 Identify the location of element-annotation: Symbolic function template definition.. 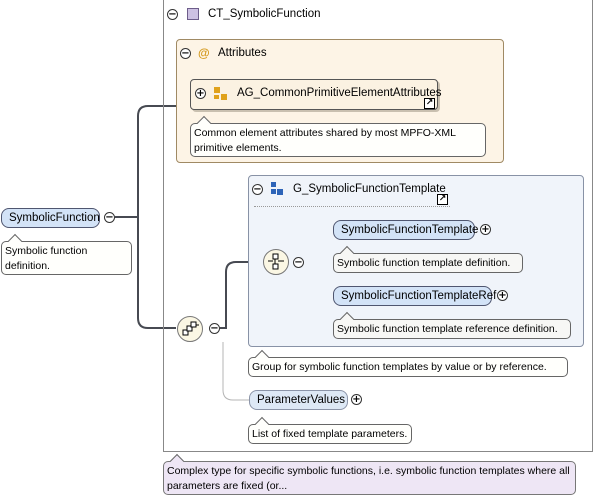
(428, 263).